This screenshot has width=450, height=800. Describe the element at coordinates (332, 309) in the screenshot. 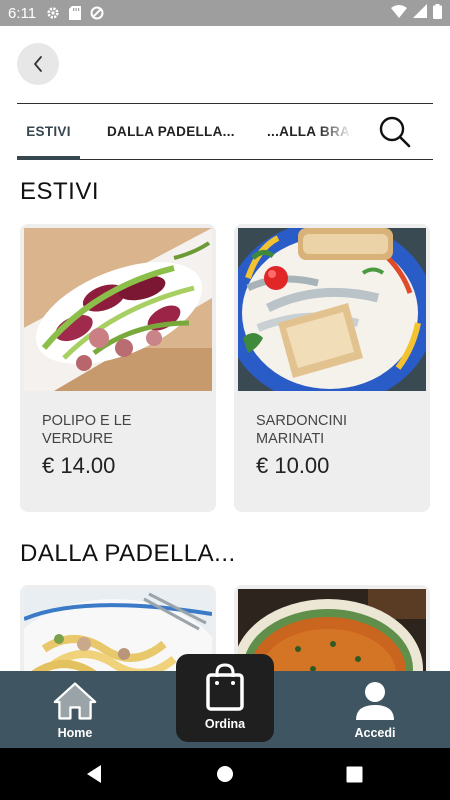

I see `product-image-sardoncini` at that location.